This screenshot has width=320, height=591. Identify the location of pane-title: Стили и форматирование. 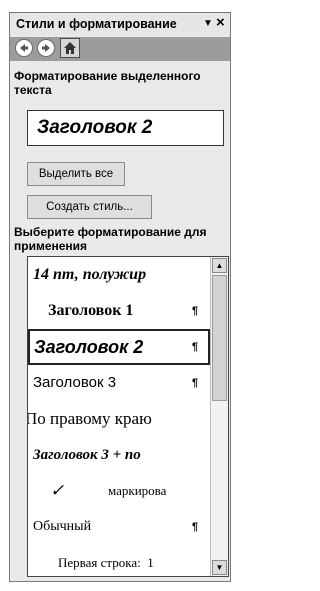
(96, 24).